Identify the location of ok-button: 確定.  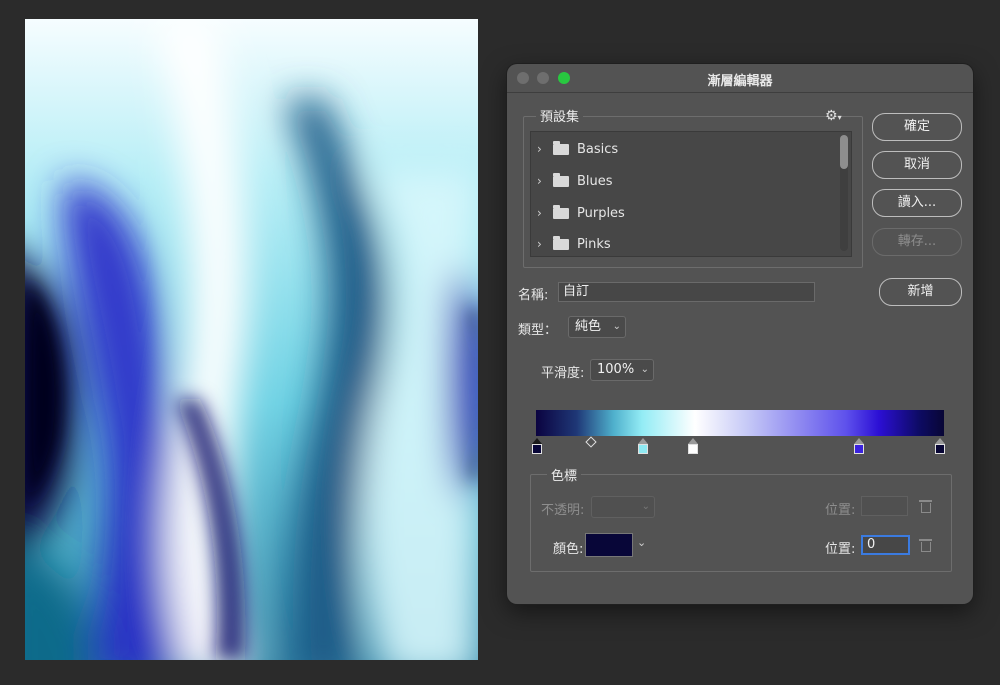
(917, 127).